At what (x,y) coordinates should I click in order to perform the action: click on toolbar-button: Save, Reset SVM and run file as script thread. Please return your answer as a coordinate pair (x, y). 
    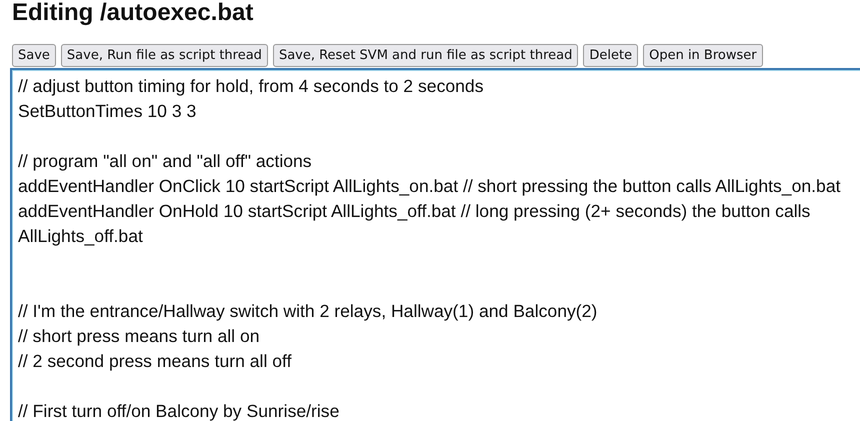
    Looking at the image, I should click on (425, 55).